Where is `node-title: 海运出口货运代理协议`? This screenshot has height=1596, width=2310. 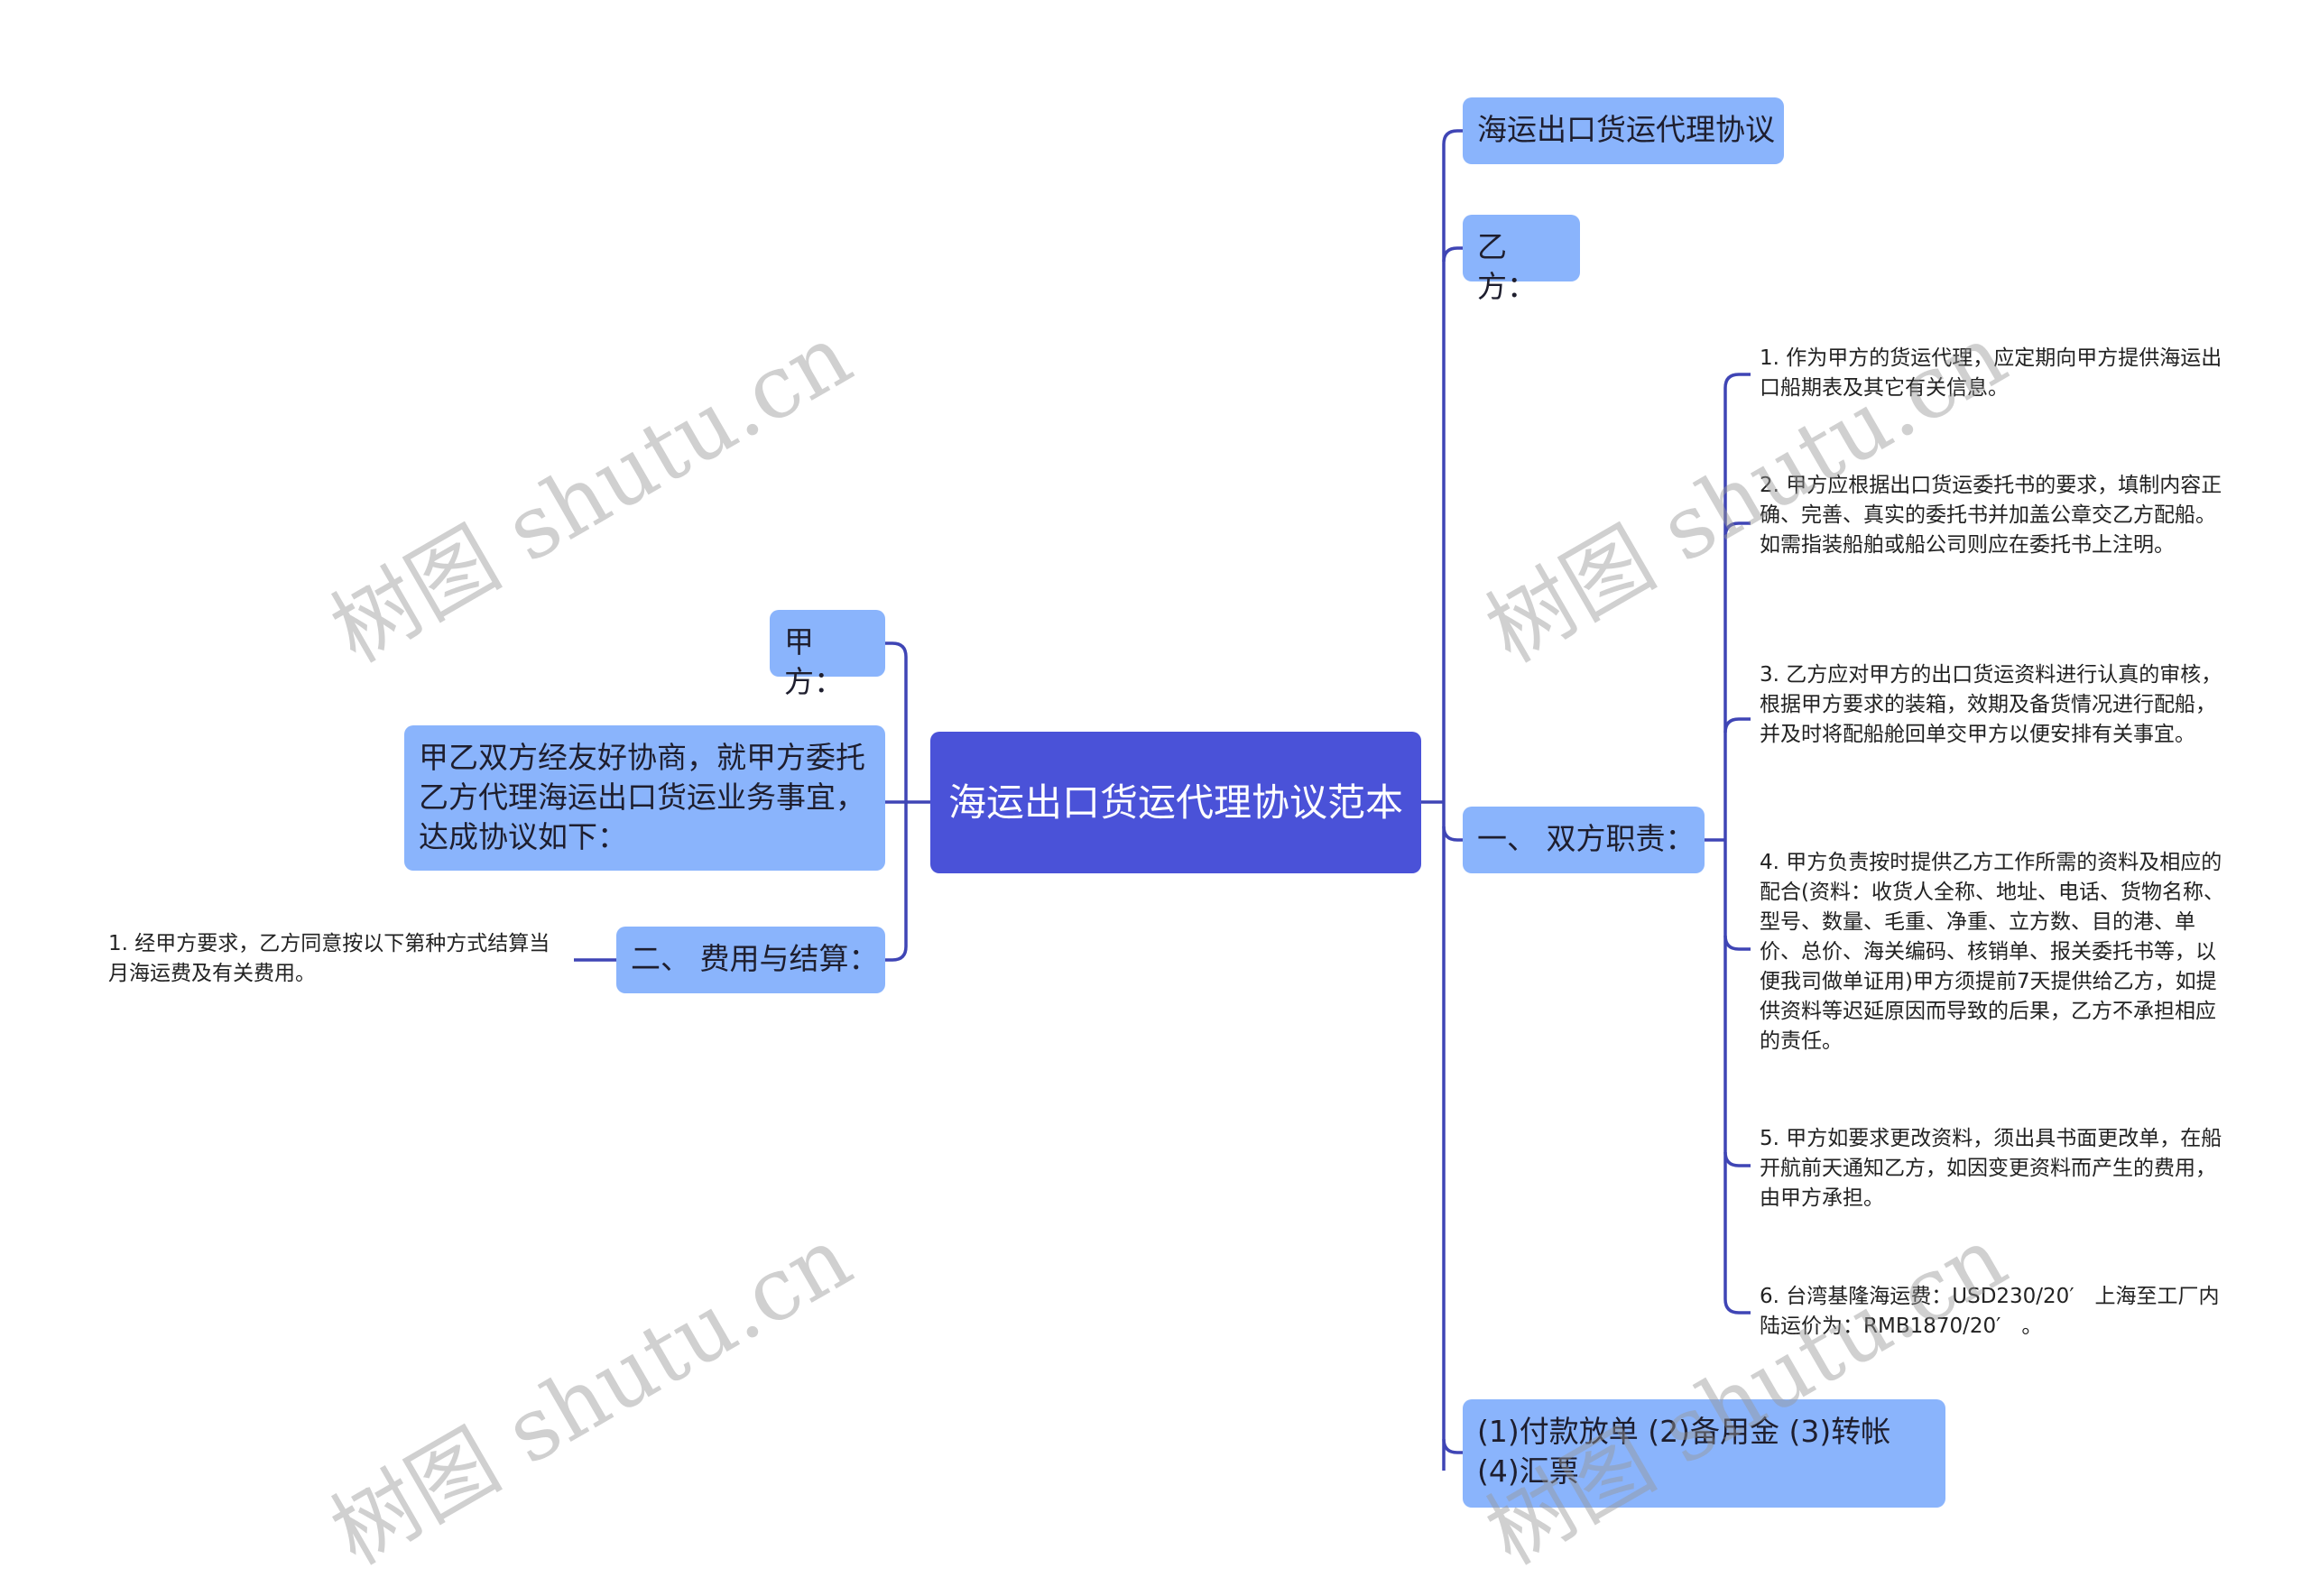
node-title: 海运出口货运代理协议 is located at coordinates (1623, 130).